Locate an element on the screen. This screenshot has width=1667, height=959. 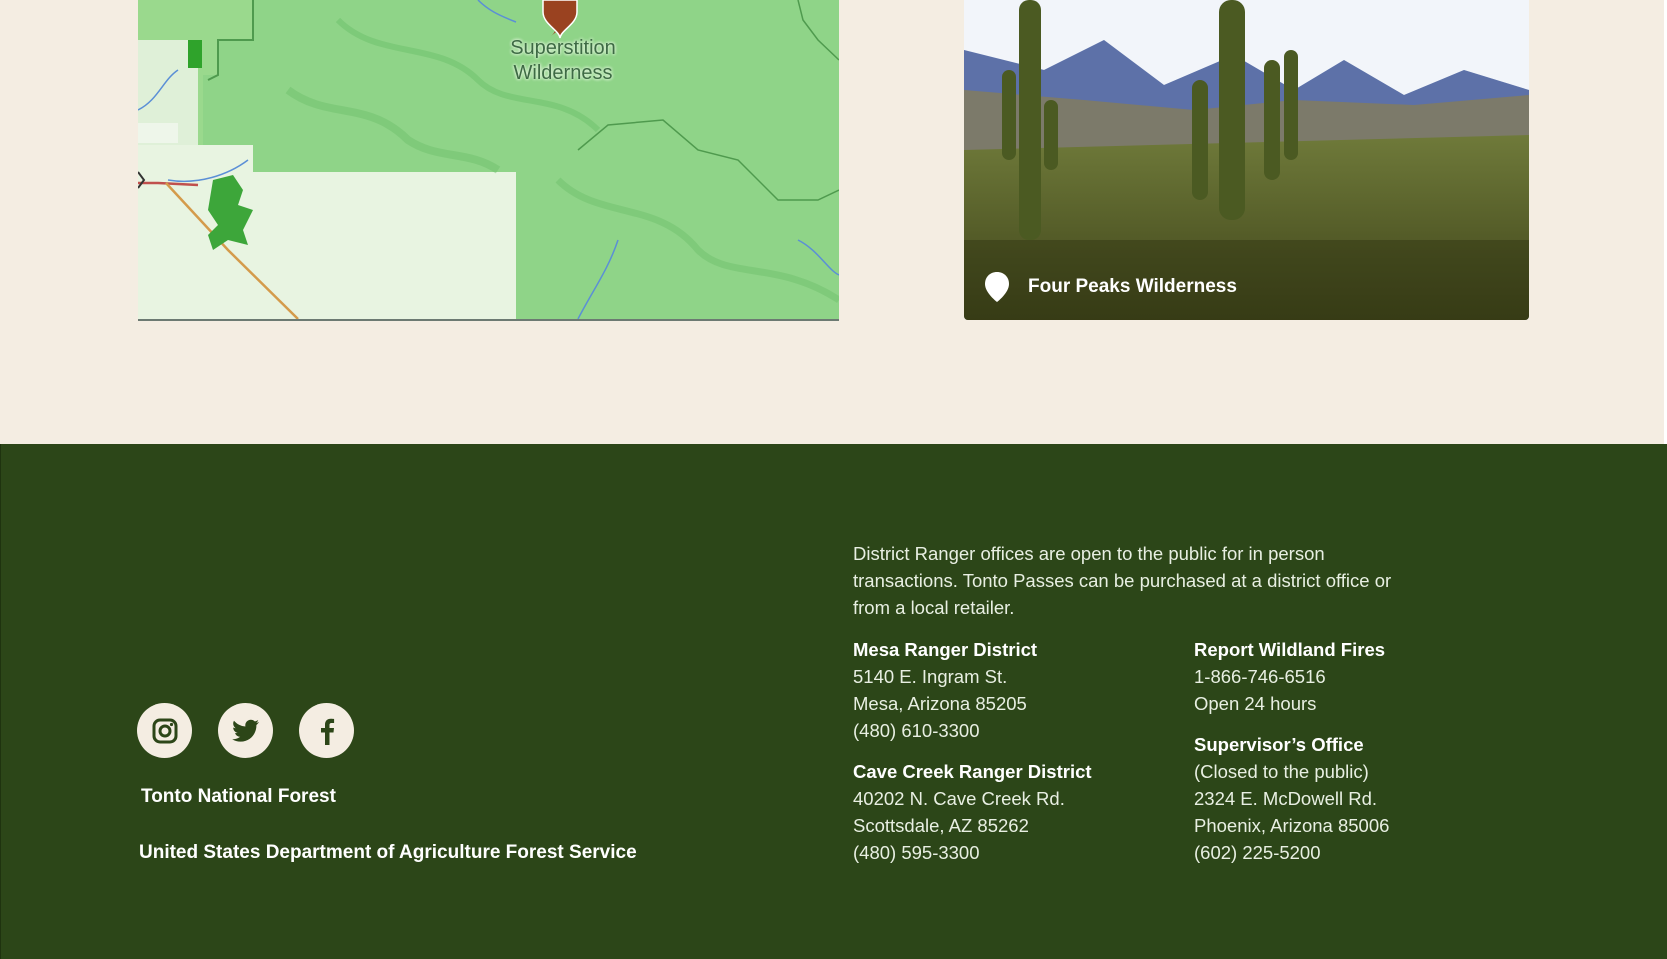
wildfires-title: Report Wildland Fires is located at coordinates (1290, 649).